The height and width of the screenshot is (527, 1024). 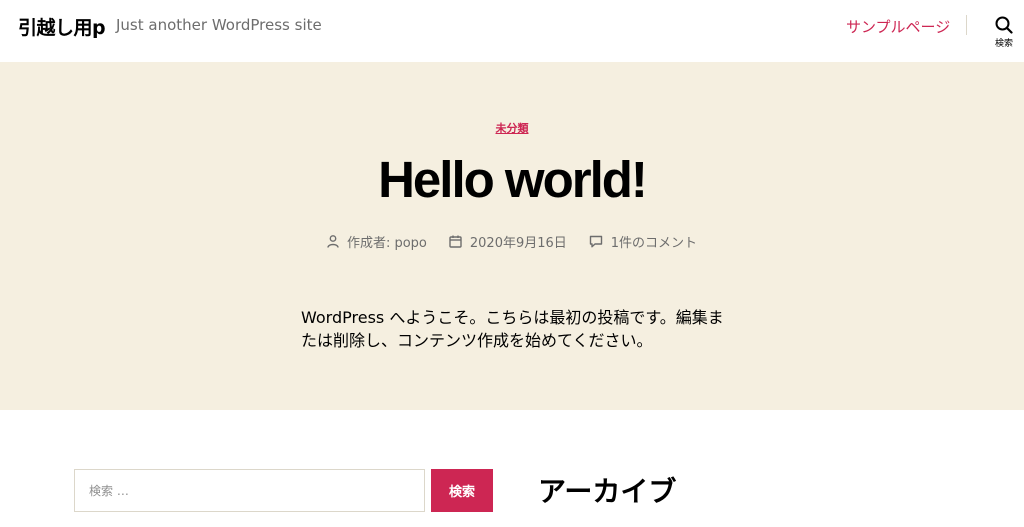 I want to click on category-container: 未分類, so click(x=512, y=128).